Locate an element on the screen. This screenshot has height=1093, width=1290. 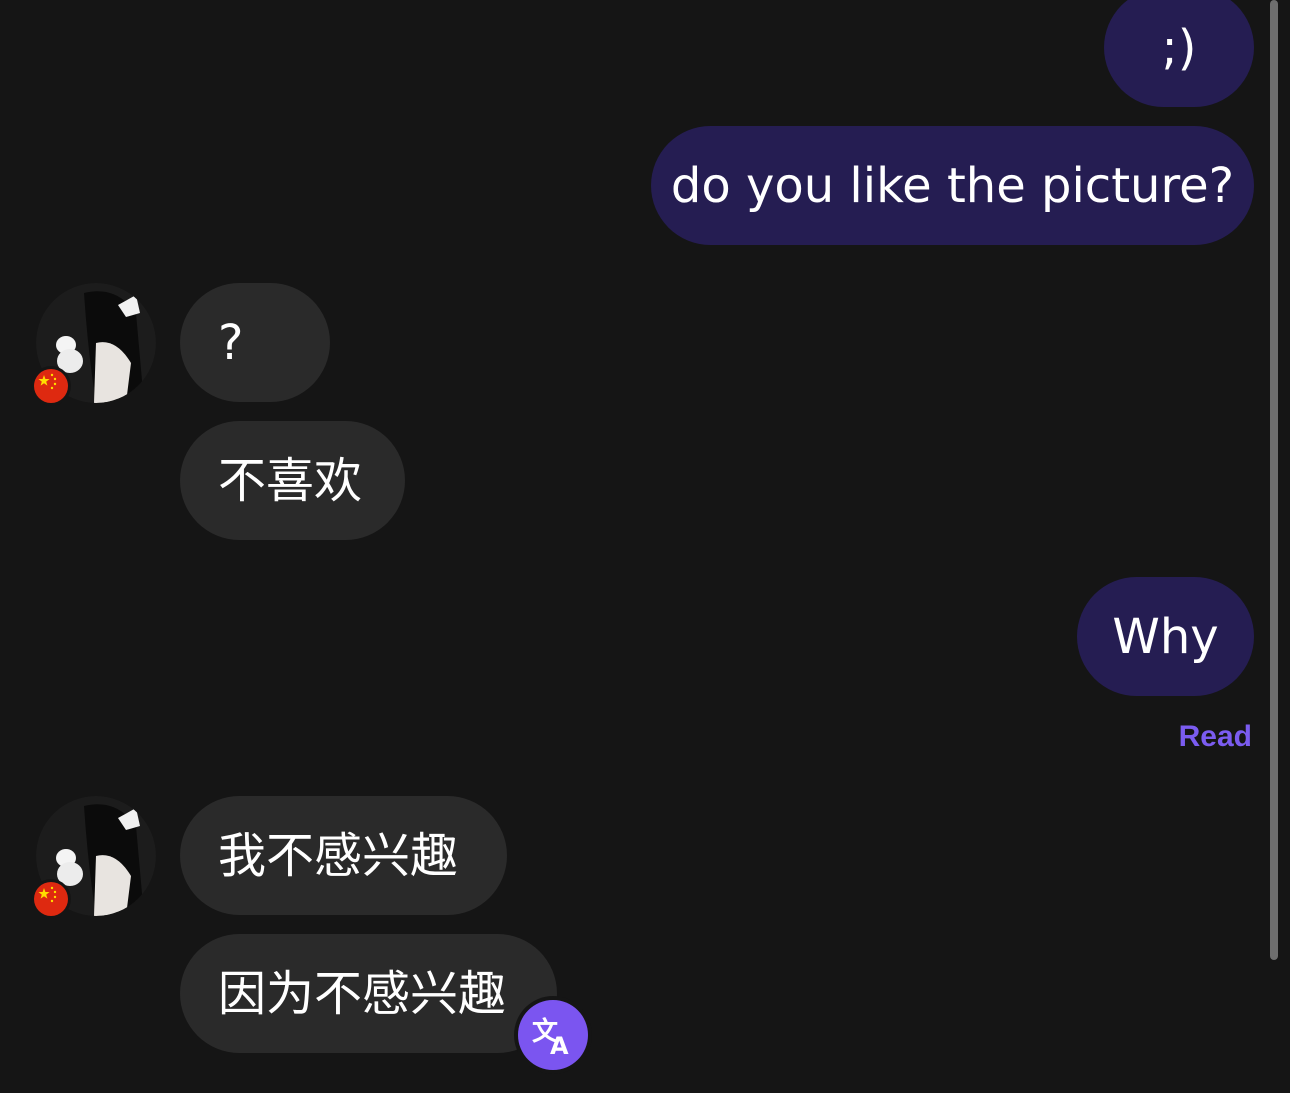
message-text: Why is located at coordinates (1165, 636).